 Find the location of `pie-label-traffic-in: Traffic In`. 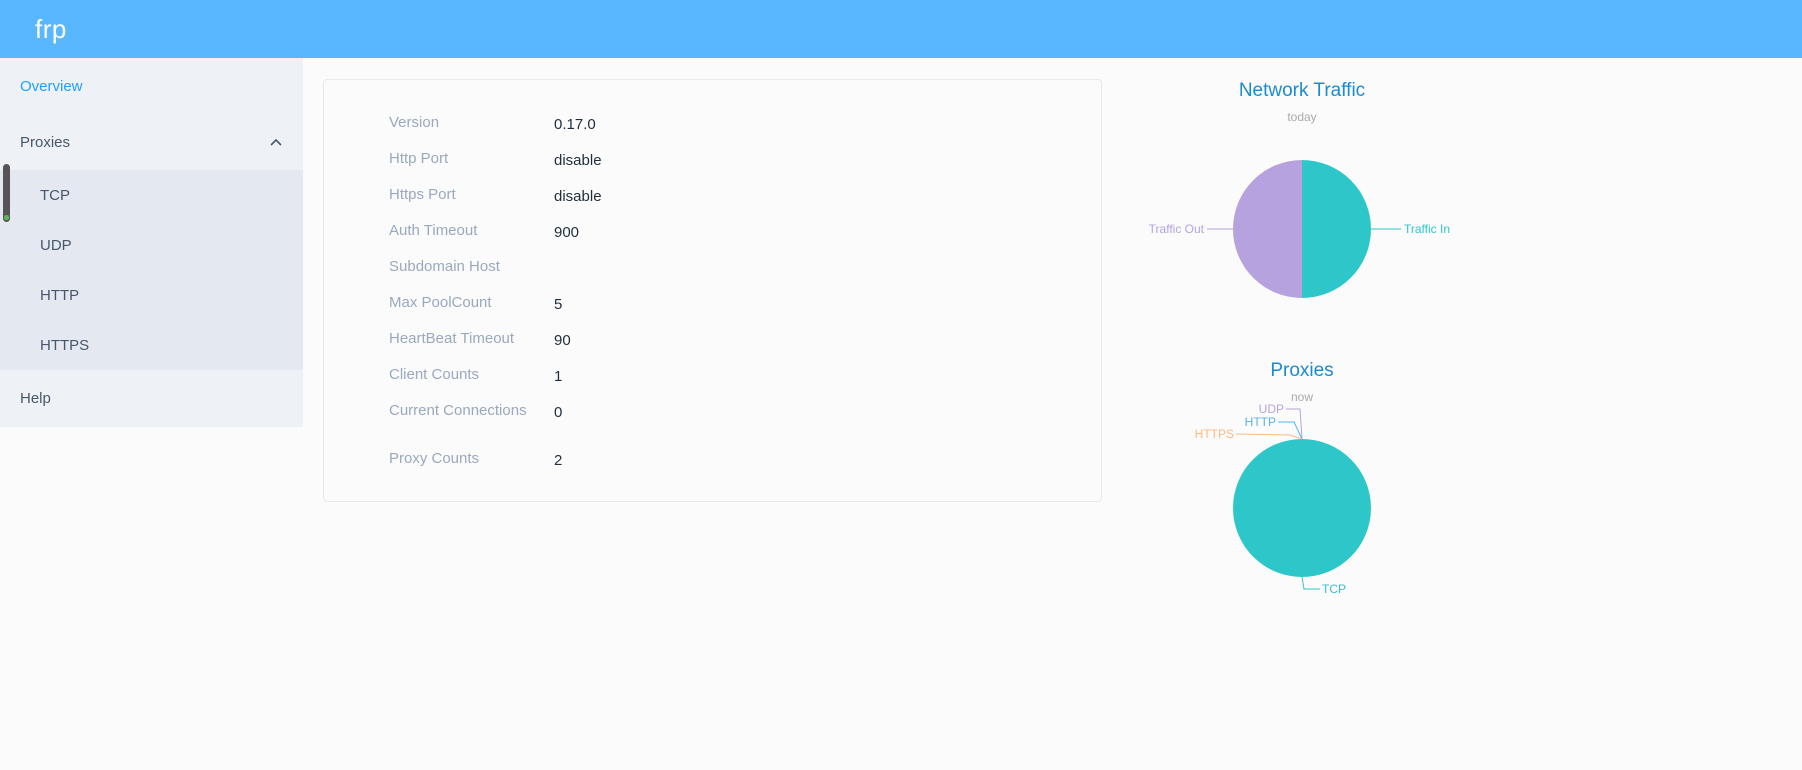

pie-label-traffic-in: Traffic In is located at coordinates (1427, 229).